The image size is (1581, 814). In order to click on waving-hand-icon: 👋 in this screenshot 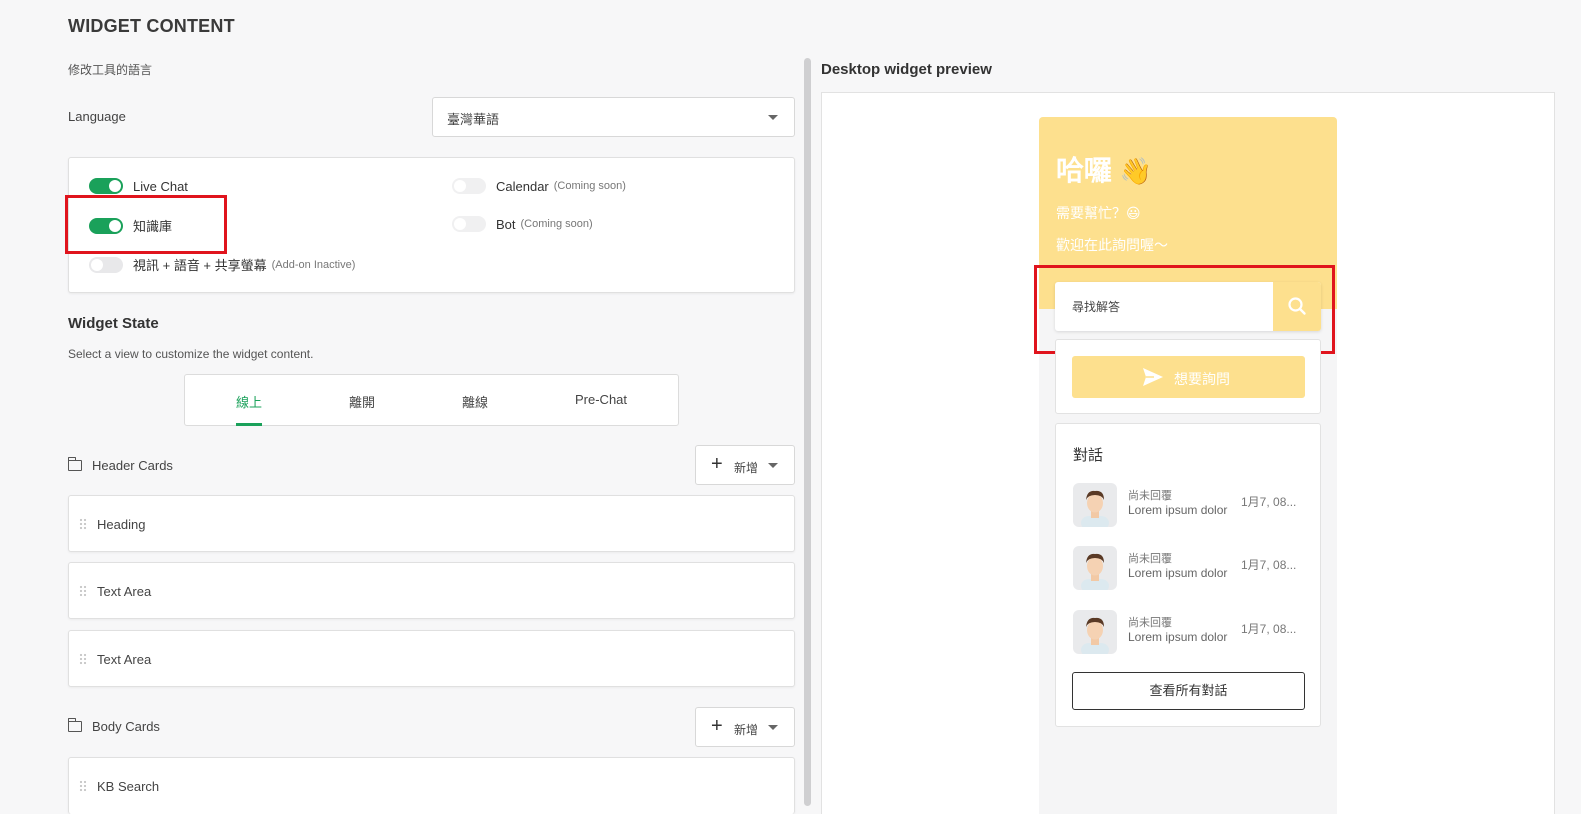, I will do `click(1136, 171)`.